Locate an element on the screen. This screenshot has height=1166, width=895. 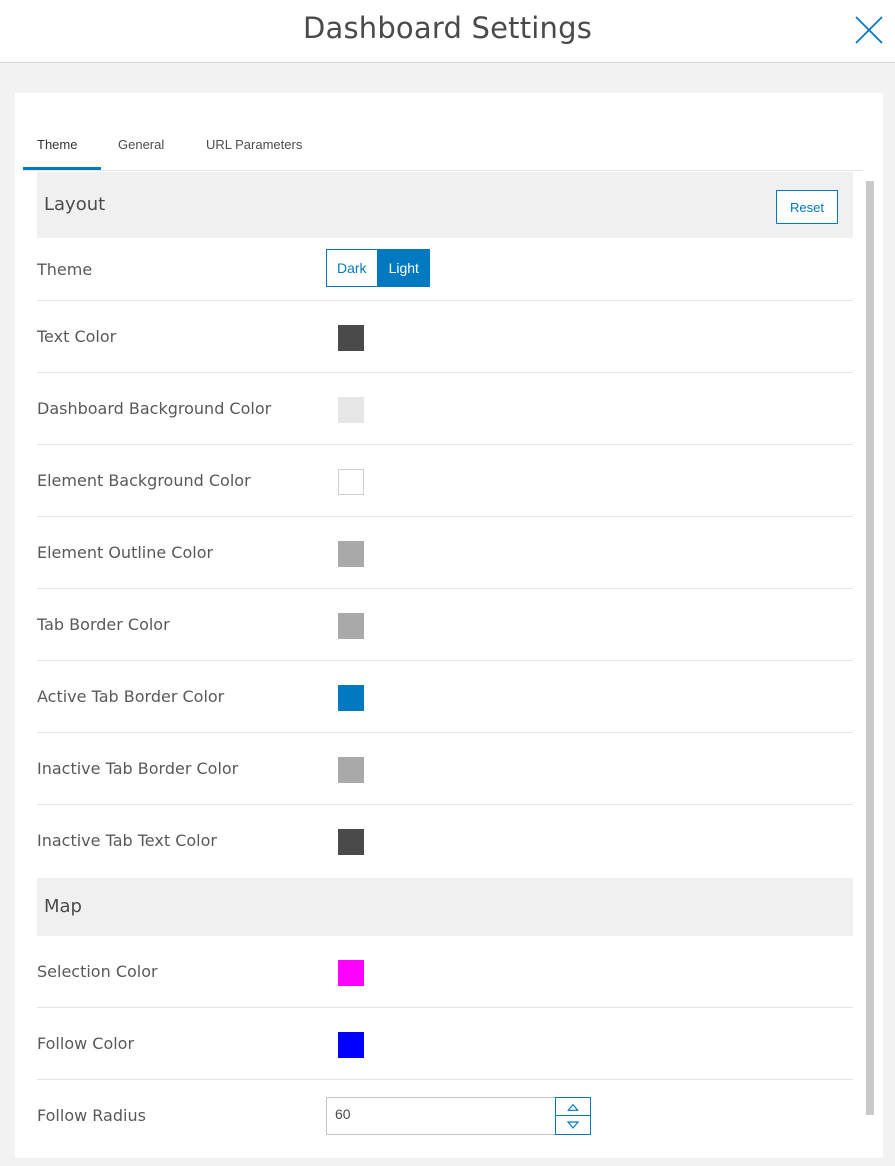
row-label: Selection Color is located at coordinates (97, 971).